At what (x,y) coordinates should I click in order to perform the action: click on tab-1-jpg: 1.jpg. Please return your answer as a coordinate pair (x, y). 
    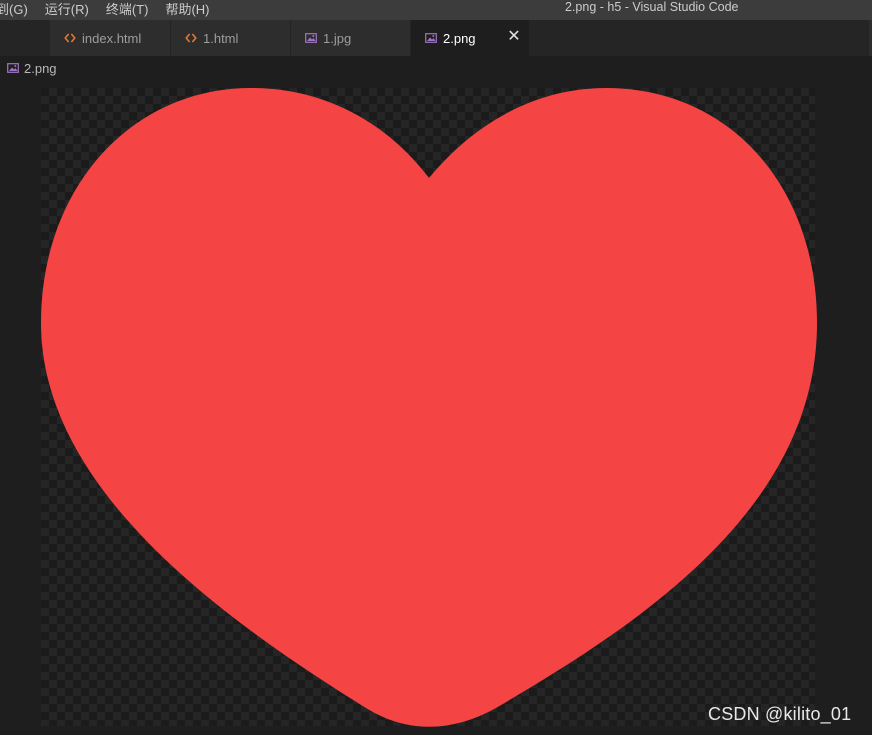
    Looking at the image, I should click on (351, 38).